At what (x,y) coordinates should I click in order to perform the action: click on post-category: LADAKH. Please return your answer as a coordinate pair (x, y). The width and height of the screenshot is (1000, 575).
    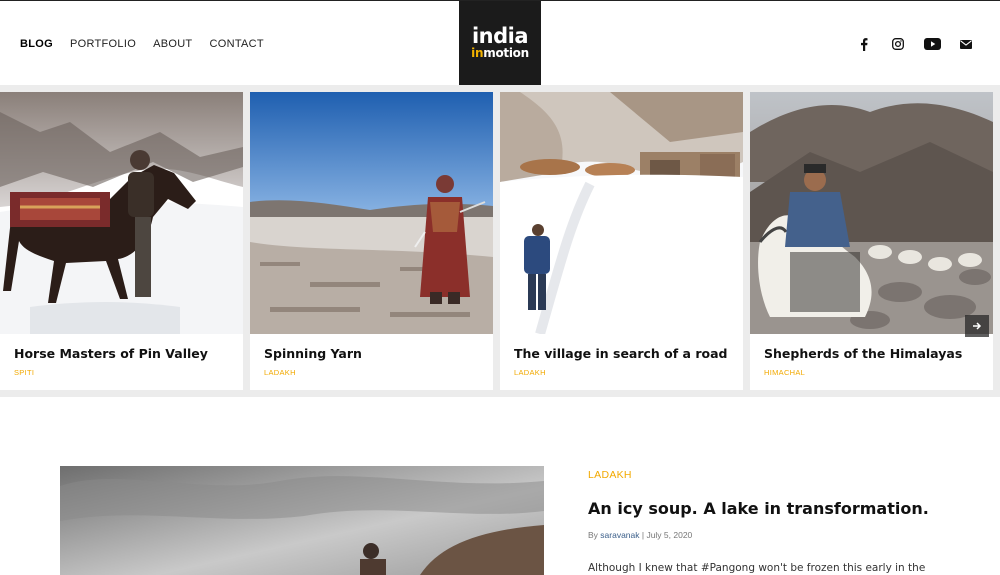
    Looking at the image, I should click on (610, 475).